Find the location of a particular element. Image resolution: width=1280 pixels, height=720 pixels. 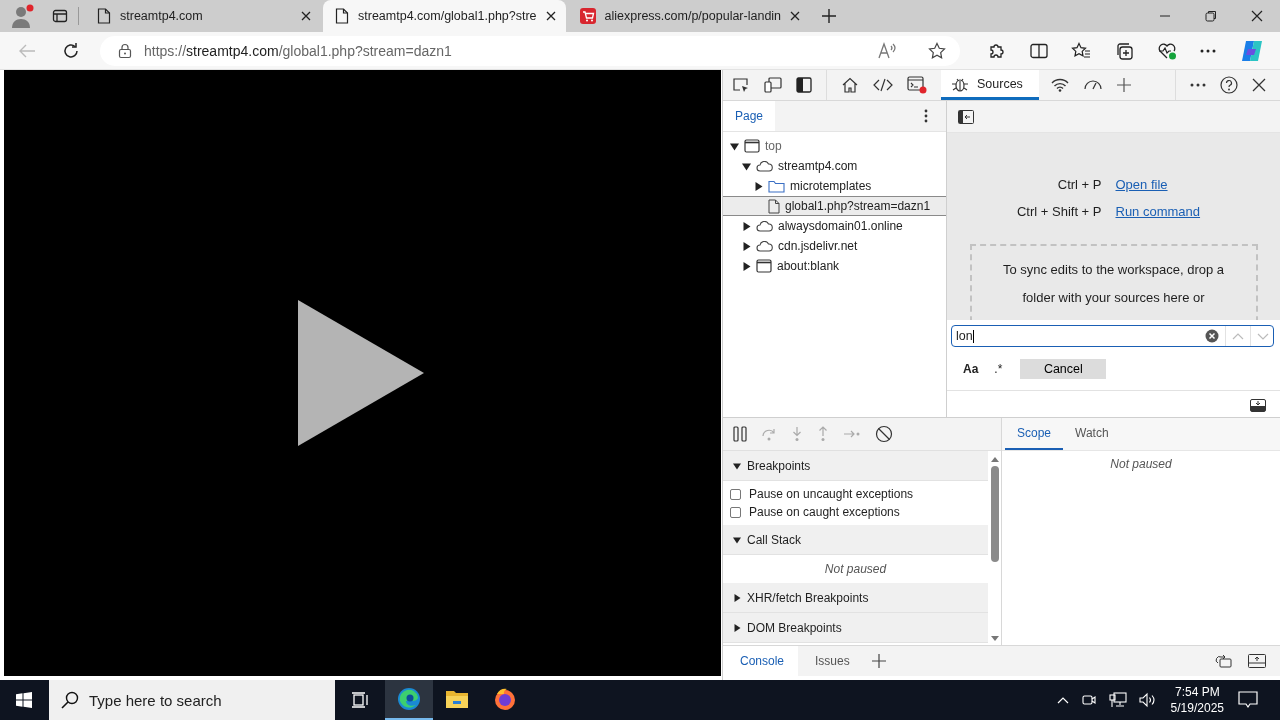

clock-date: 5/19/2025 is located at coordinates (1197, 708).